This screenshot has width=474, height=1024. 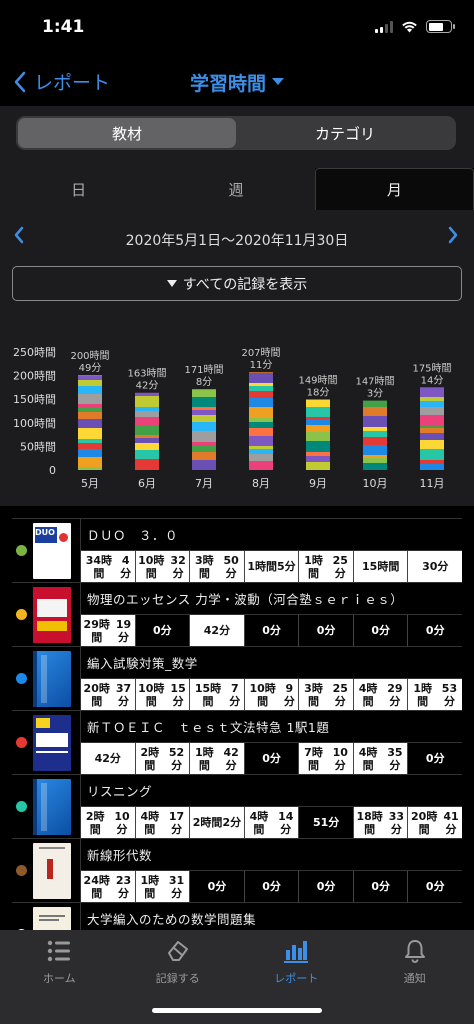 I want to click on page-title: 学習時間, so click(x=227, y=84).